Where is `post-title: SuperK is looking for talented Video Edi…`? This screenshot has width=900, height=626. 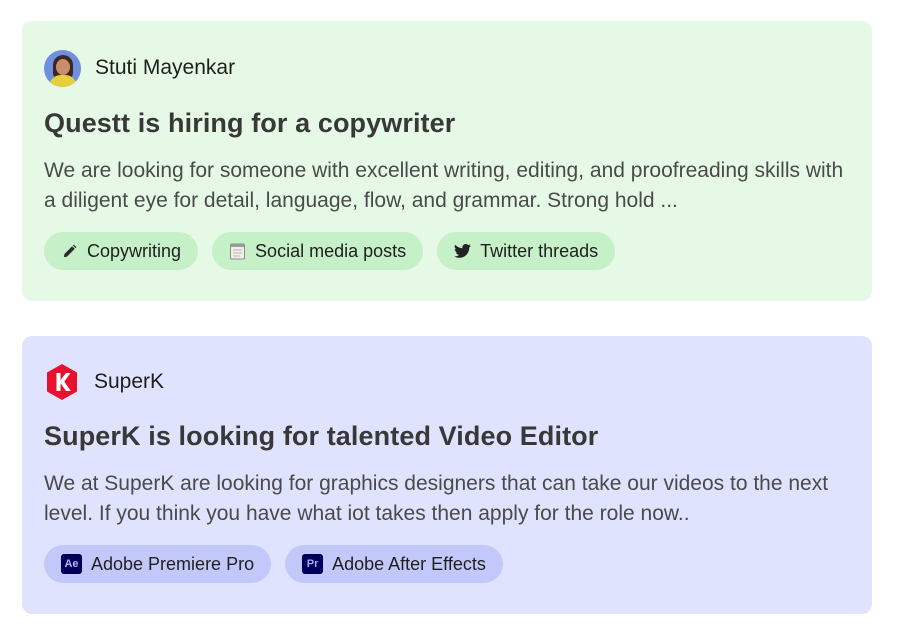
post-title: SuperK is looking for talented Video Edi… is located at coordinates (447, 436).